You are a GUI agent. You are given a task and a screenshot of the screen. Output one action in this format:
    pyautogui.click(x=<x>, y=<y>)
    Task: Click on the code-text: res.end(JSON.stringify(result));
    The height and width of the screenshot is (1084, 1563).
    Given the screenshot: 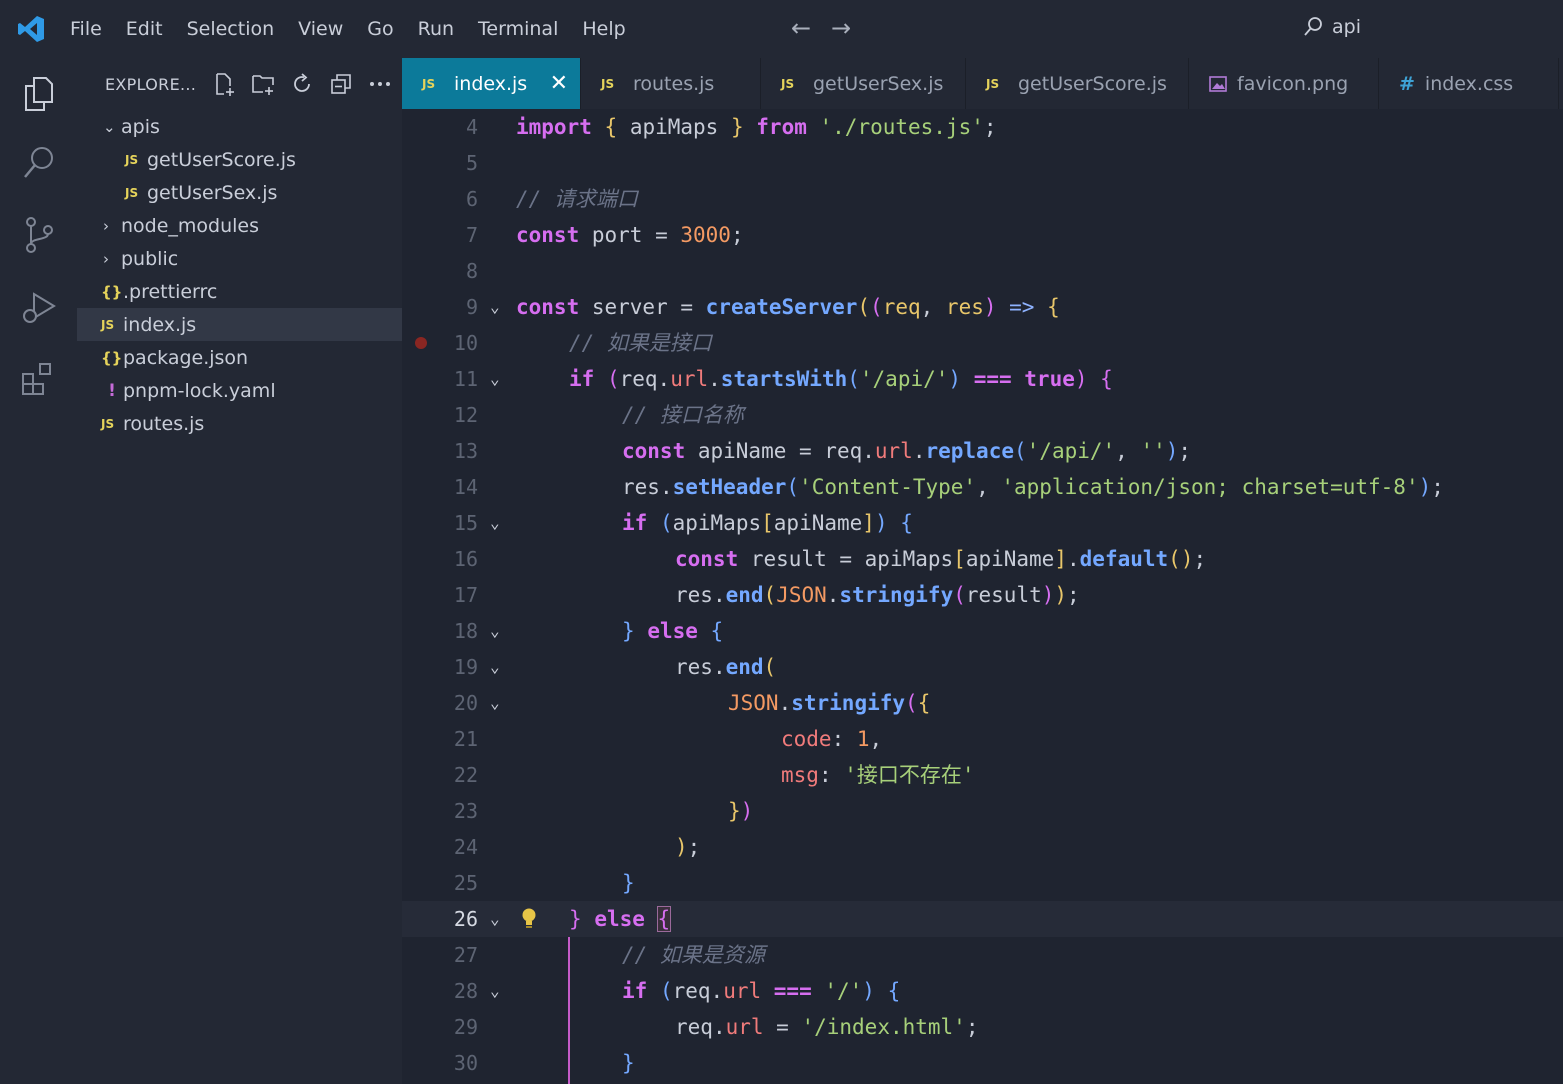 What is the action you would take?
    pyautogui.click(x=877, y=595)
    